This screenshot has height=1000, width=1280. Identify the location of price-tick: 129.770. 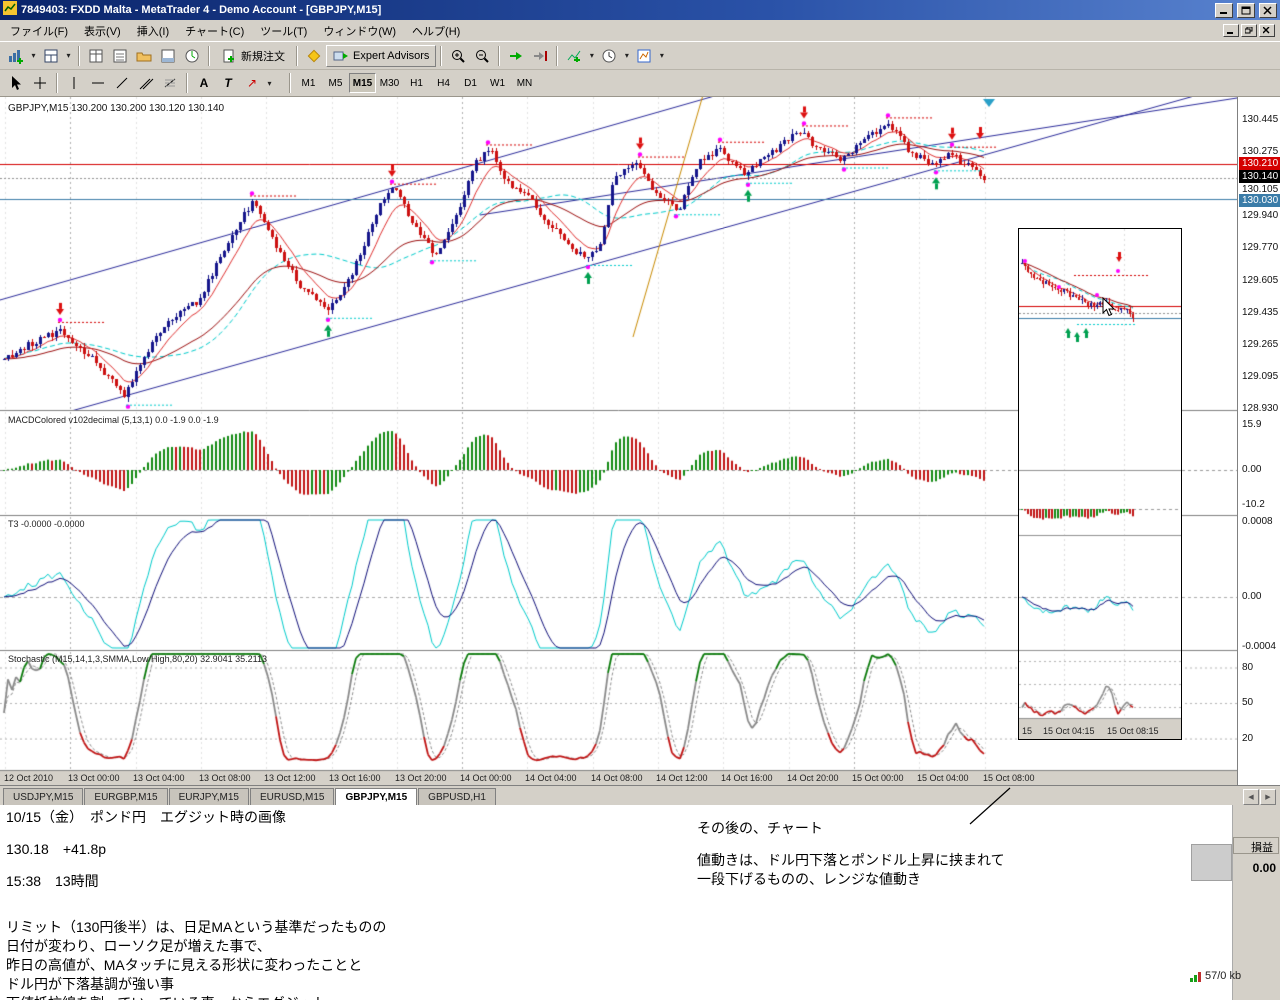
(1260, 247).